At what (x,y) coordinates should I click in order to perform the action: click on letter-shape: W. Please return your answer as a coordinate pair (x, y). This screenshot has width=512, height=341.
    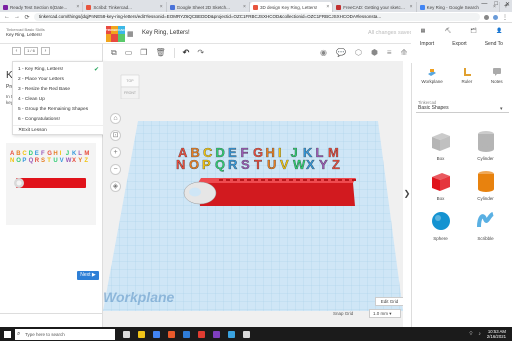
    Looking at the image, I should click on (299, 164).